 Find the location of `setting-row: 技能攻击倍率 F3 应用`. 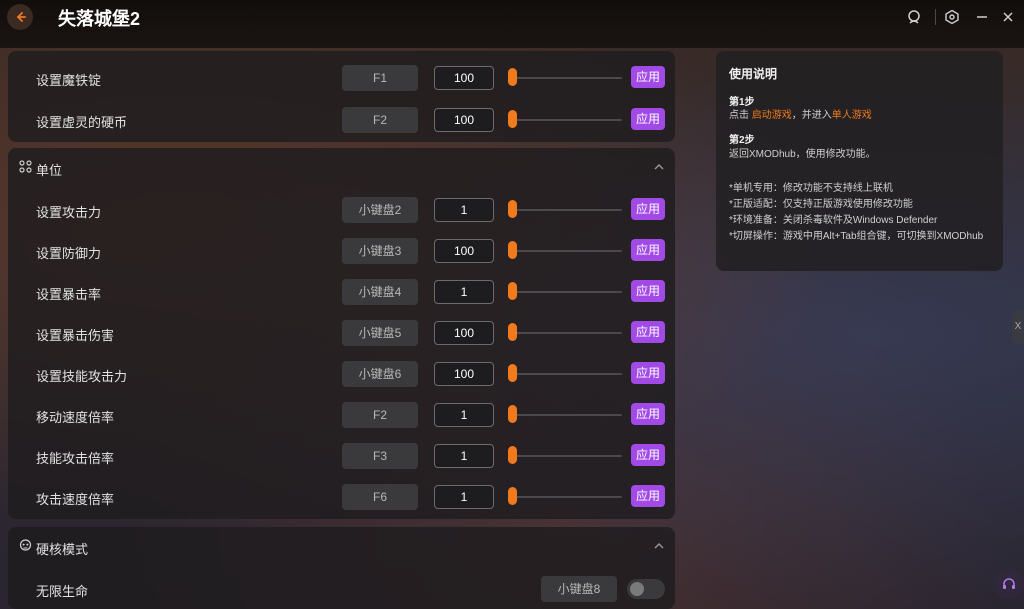

setting-row: 技能攻击倍率 F3 应用 is located at coordinates (341, 456).